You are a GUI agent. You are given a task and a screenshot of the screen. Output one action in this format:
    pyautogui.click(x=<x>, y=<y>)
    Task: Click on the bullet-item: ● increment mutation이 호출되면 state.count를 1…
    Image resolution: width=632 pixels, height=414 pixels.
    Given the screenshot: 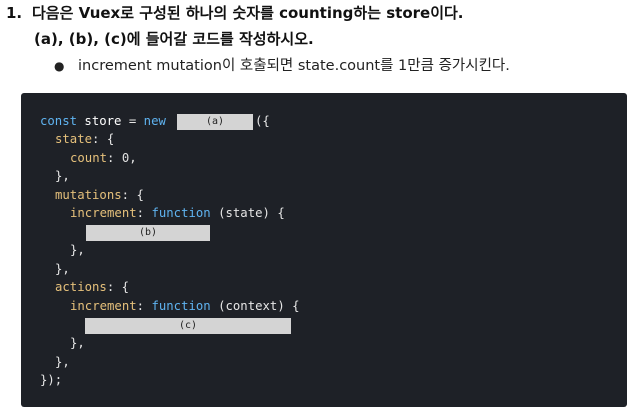 What is the action you would take?
    pyautogui.click(x=282, y=64)
    